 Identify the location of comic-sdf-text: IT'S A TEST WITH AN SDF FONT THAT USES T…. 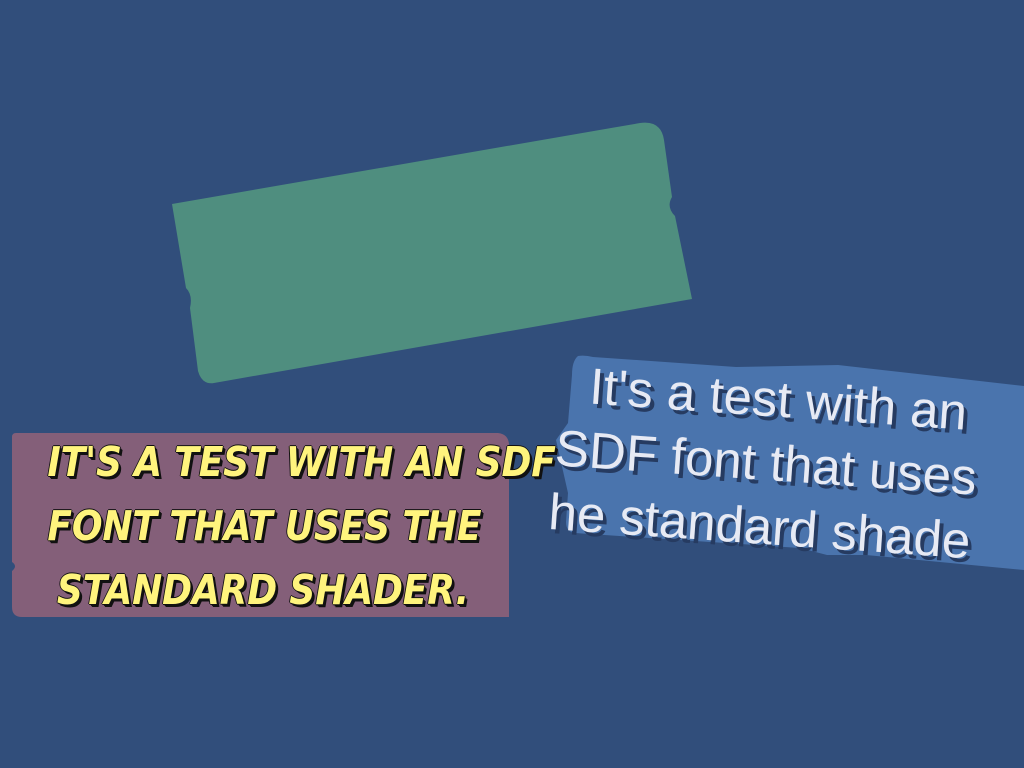
(301, 526).